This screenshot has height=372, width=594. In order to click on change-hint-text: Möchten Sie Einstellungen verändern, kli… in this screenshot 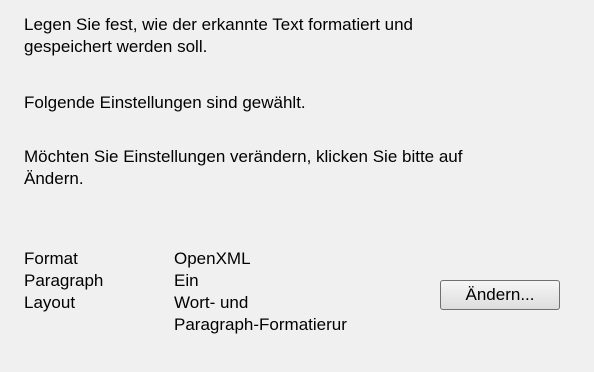, I will do `click(243, 167)`.